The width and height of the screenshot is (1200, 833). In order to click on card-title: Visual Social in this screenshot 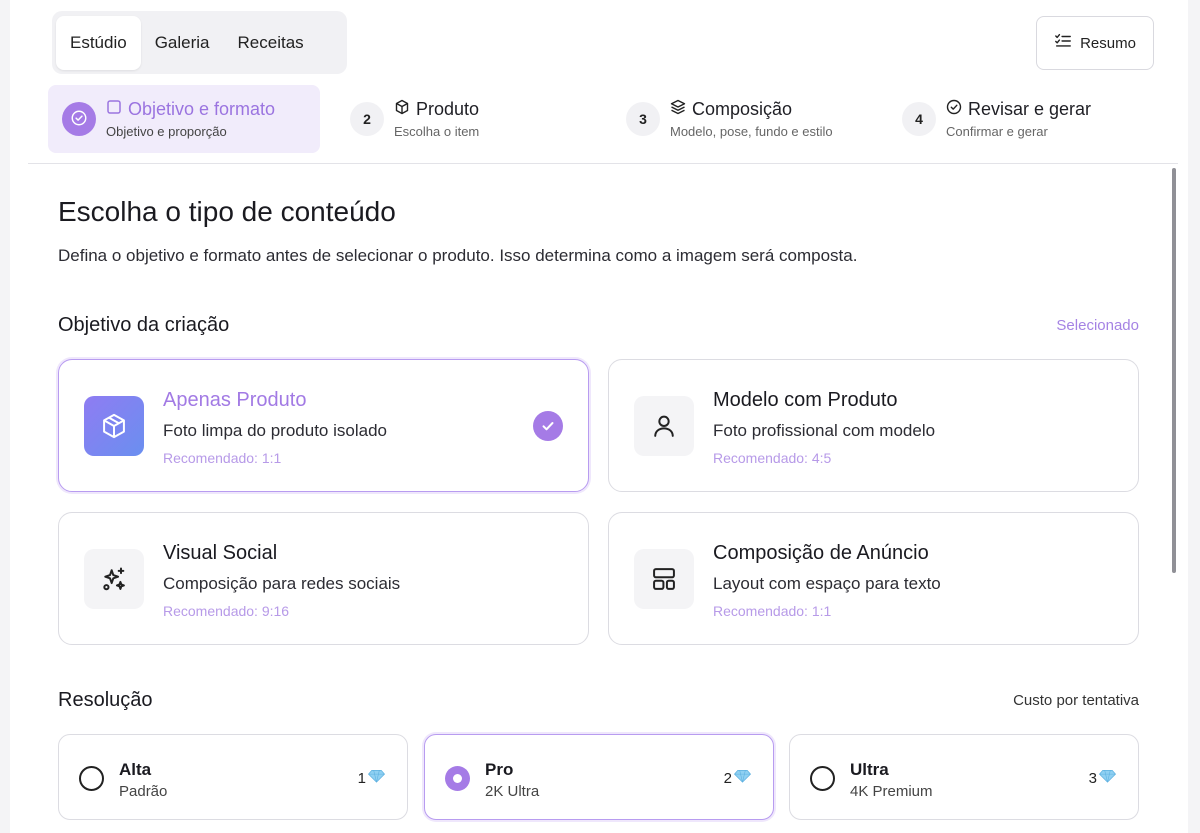, I will do `click(220, 553)`.